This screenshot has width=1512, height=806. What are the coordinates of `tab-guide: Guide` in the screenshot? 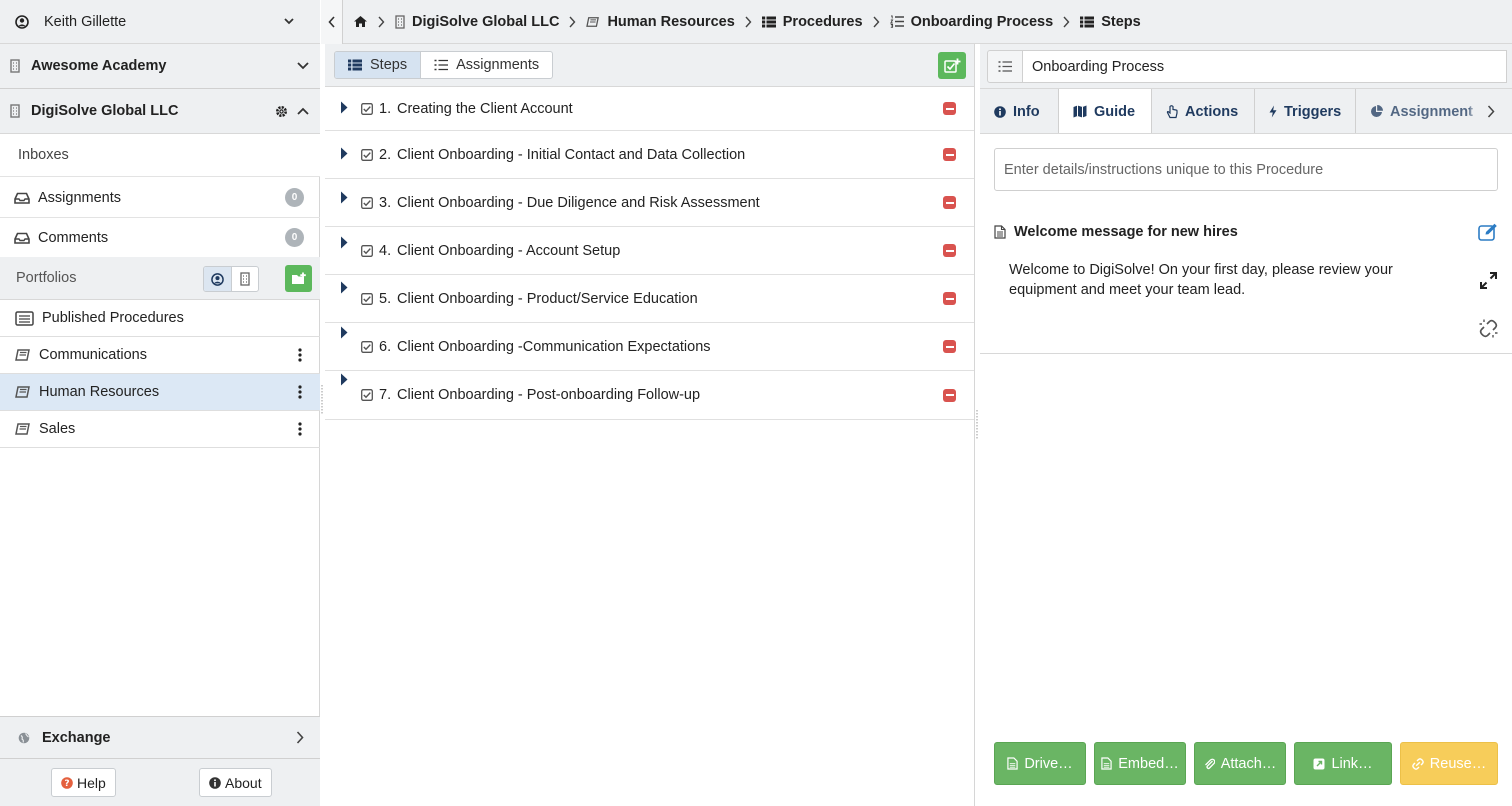 It's located at (1105, 111).